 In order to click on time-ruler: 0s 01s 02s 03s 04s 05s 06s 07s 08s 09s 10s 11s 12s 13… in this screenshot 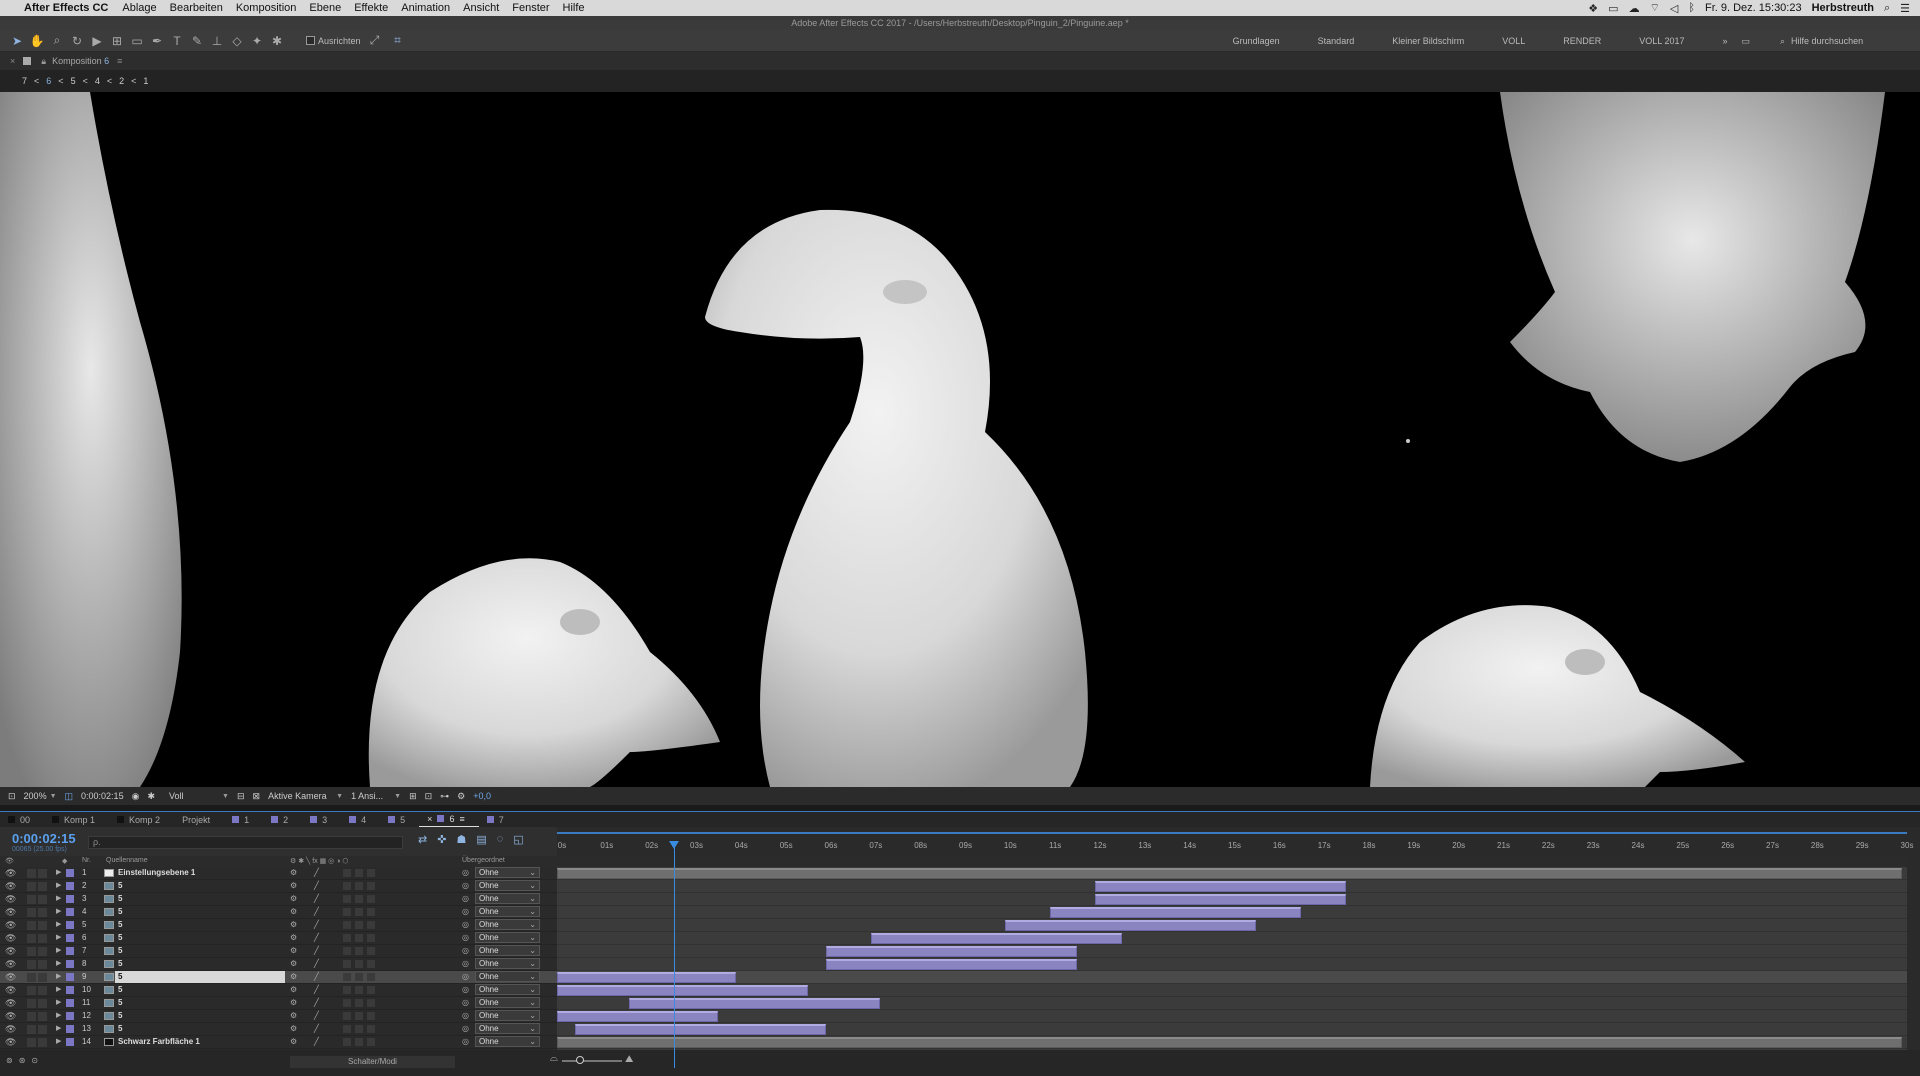, I will do `click(1238, 841)`.